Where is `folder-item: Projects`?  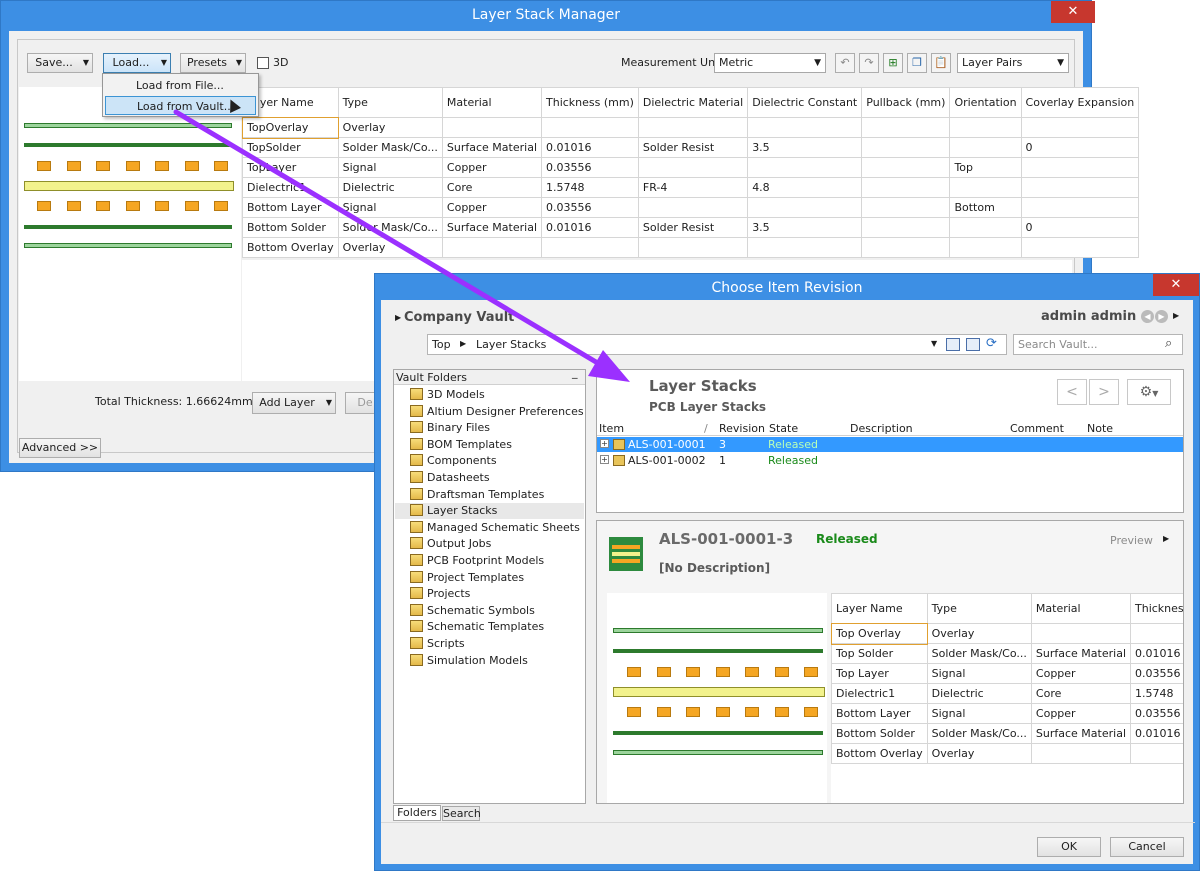 folder-item: Projects is located at coordinates (440, 594).